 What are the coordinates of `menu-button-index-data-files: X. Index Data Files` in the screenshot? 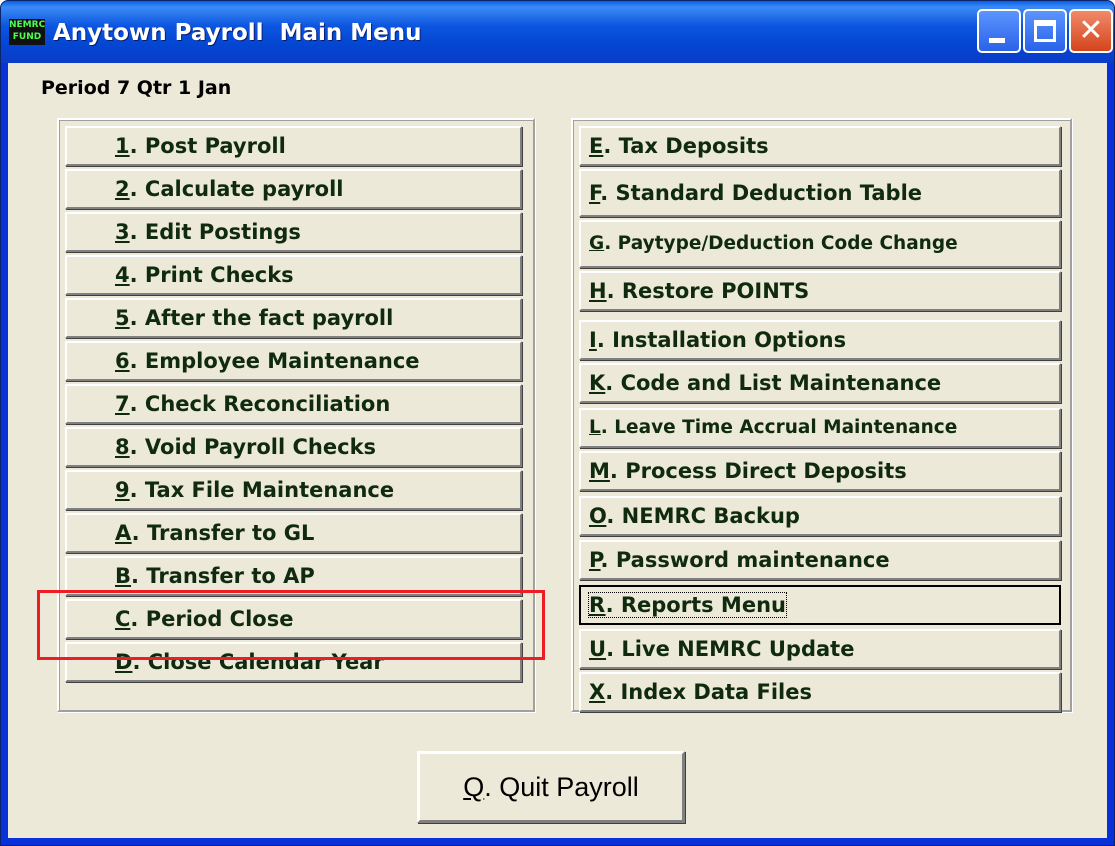 It's located at (820, 692).